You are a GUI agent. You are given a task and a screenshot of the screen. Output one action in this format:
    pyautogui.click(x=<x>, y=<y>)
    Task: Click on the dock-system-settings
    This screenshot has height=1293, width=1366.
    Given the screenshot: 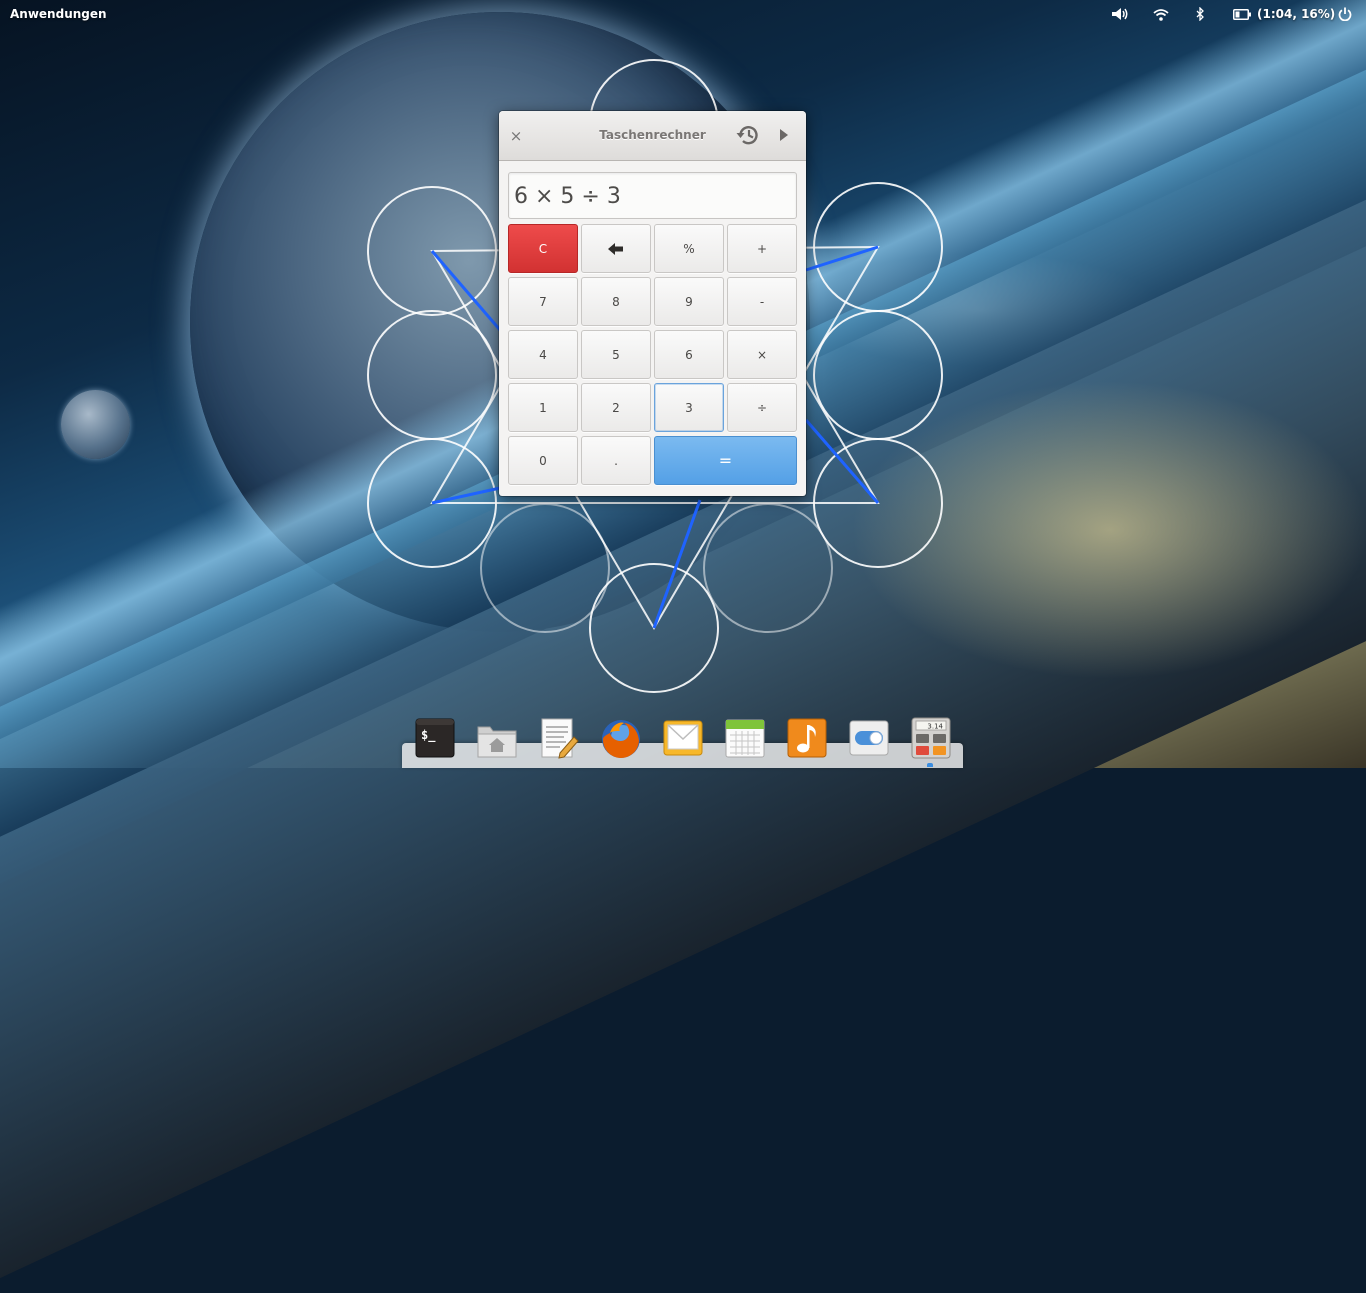 What is the action you would take?
    pyautogui.click(x=869, y=738)
    